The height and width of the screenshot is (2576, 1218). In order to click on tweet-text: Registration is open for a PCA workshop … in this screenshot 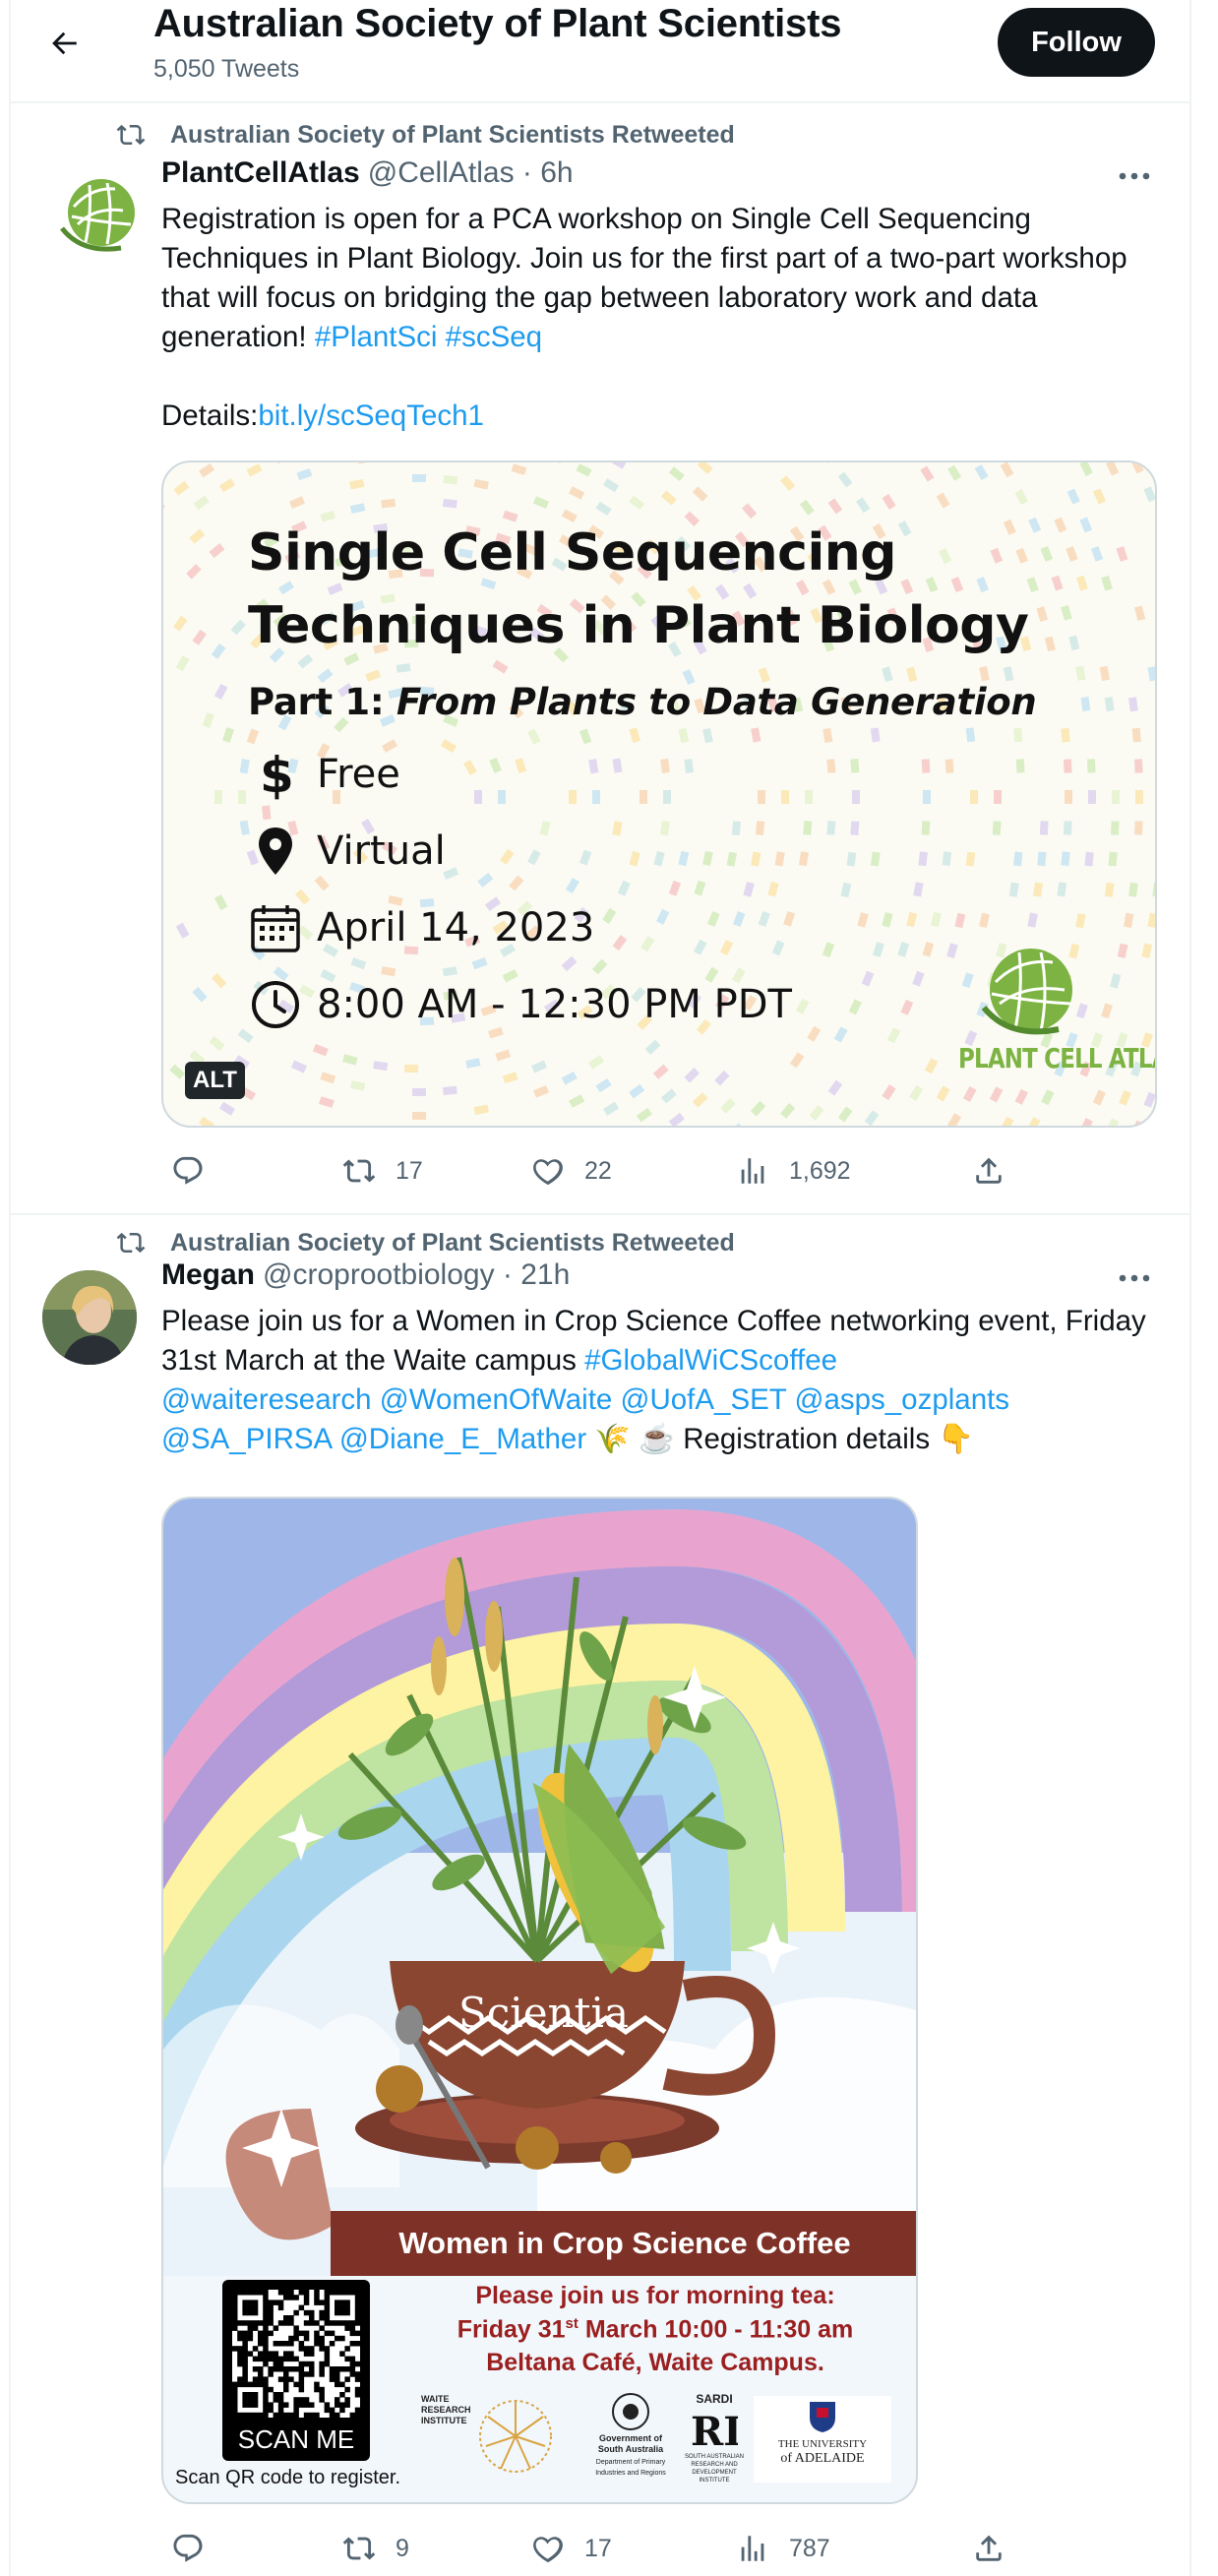, I will do `click(658, 318)`.